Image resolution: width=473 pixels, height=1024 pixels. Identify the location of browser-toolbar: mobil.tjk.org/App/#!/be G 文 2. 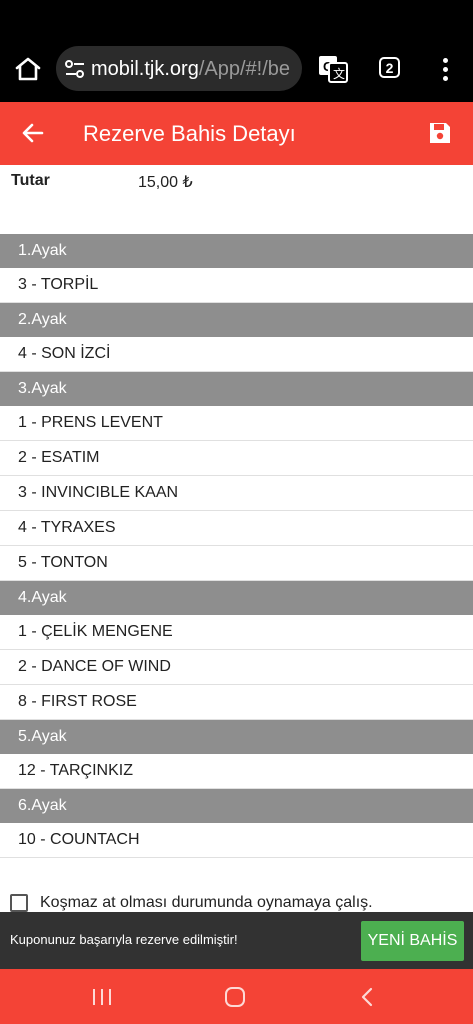
(236, 51).